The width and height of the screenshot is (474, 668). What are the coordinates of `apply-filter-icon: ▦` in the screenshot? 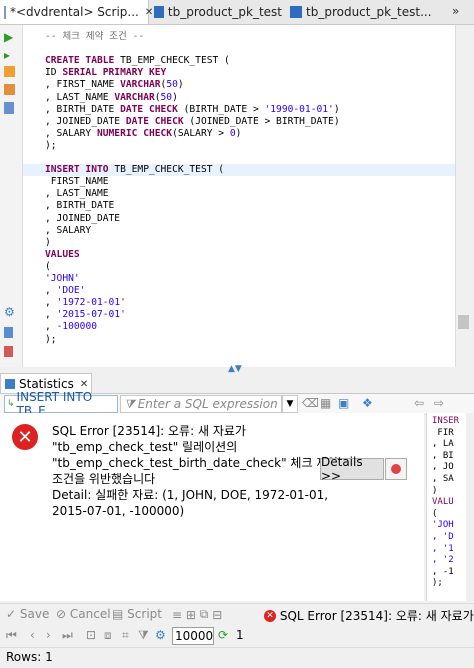 It's located at (325, 403).